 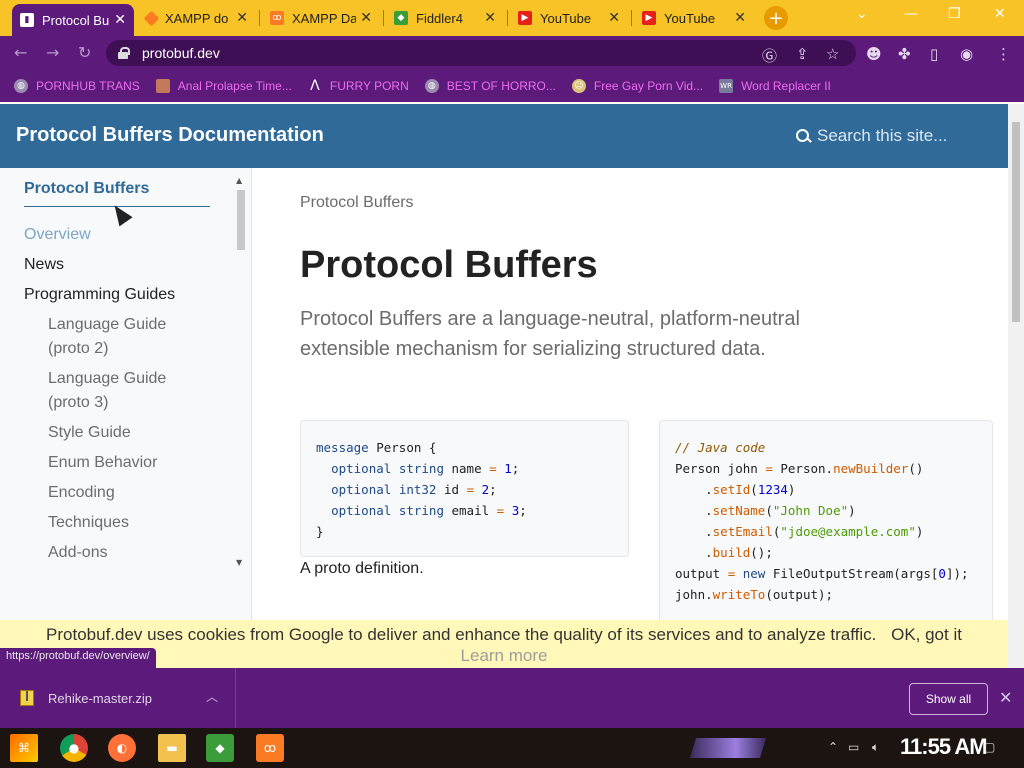 What do you see at coordinates (270, 748) in the screenshot?
I see `xampp-taskbar-icon: ꝏ` at bounding box center [270, 748].